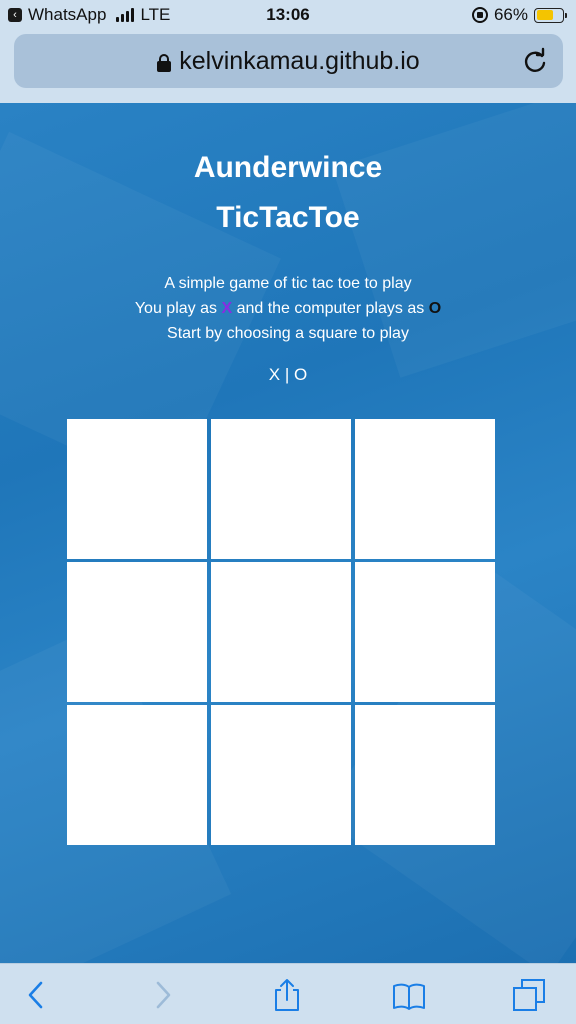  I want to click on computer-mark: O, so click(435, 308).